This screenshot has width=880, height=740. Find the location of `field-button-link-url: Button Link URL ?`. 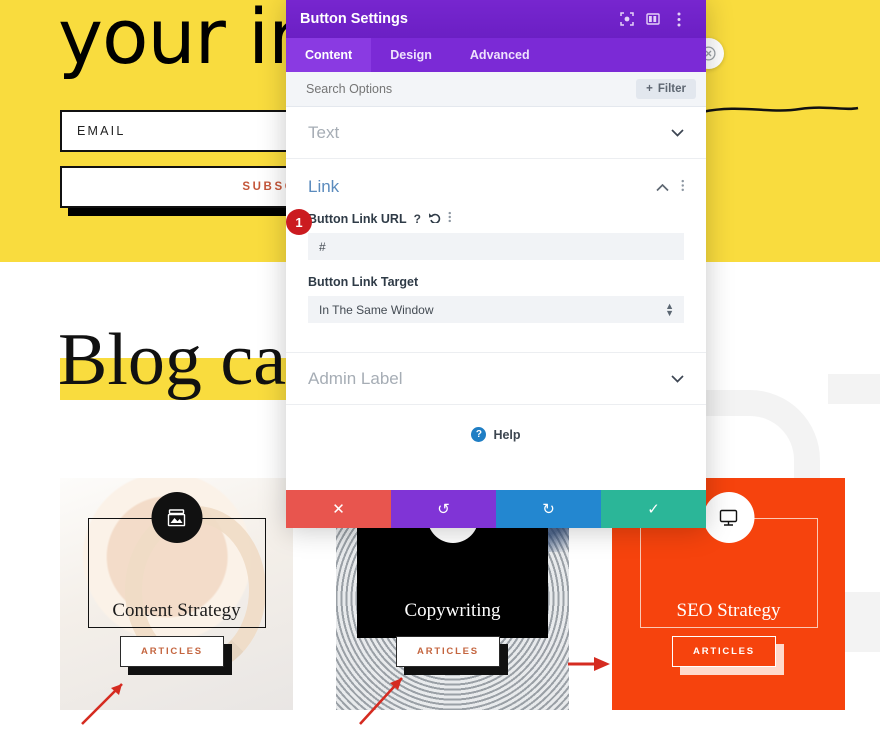

field-button-link-url: Button Link URL ? is located at coordinates (496, 235).